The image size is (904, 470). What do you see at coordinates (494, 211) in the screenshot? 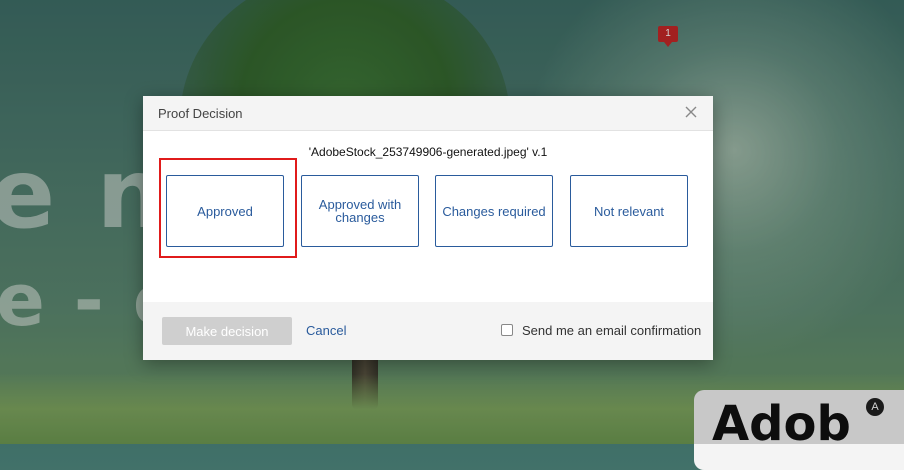
I see `changes-required-button: Changes required` at bounding box center [494, 211].